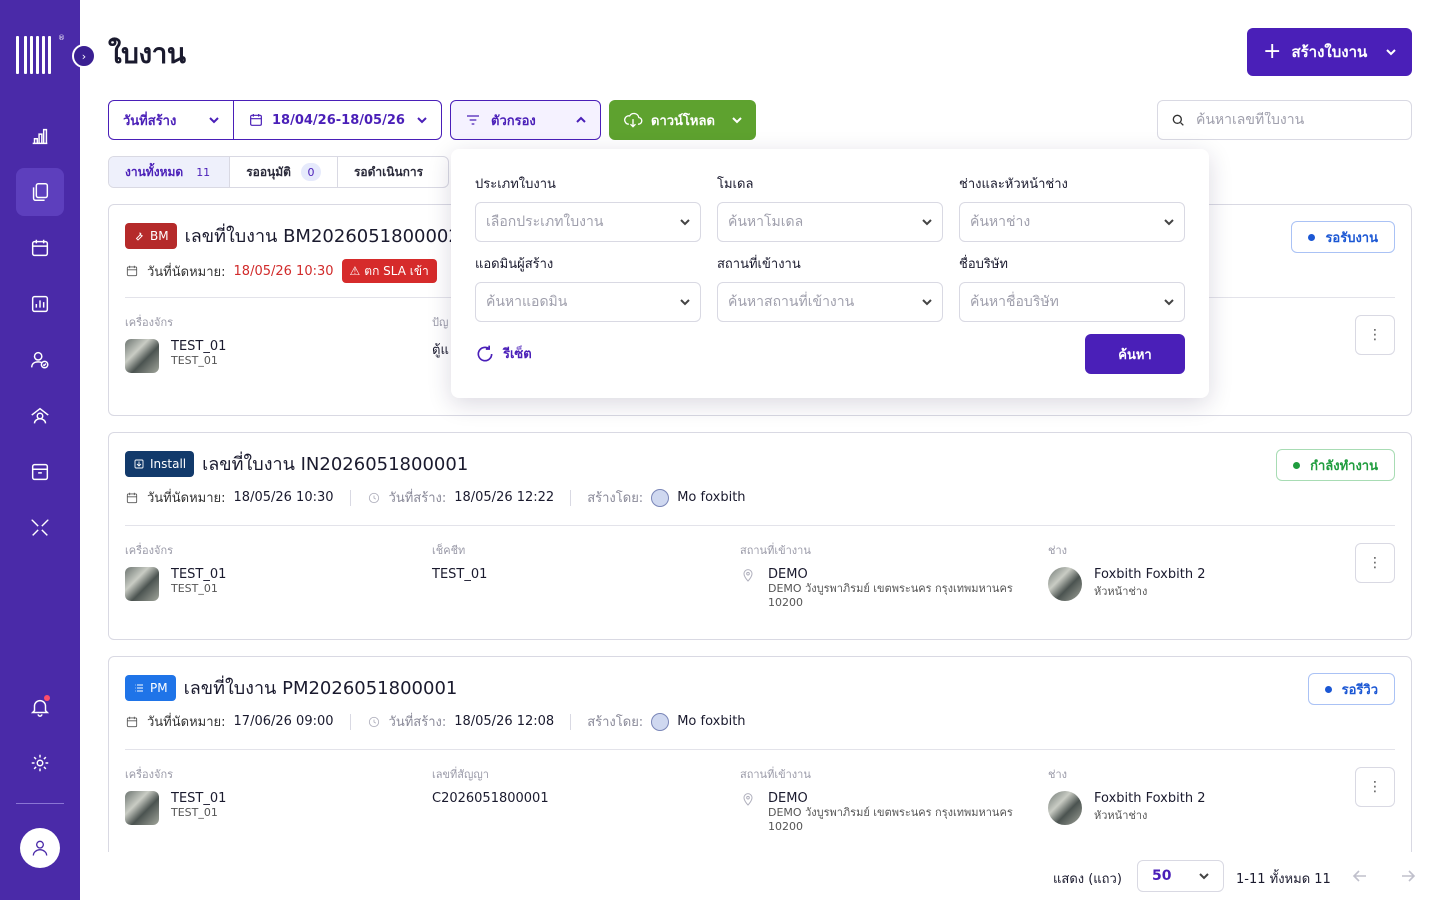 The height and width of the screenshot is (900, 1440). I want to click on user-icon, so click(40, 848).